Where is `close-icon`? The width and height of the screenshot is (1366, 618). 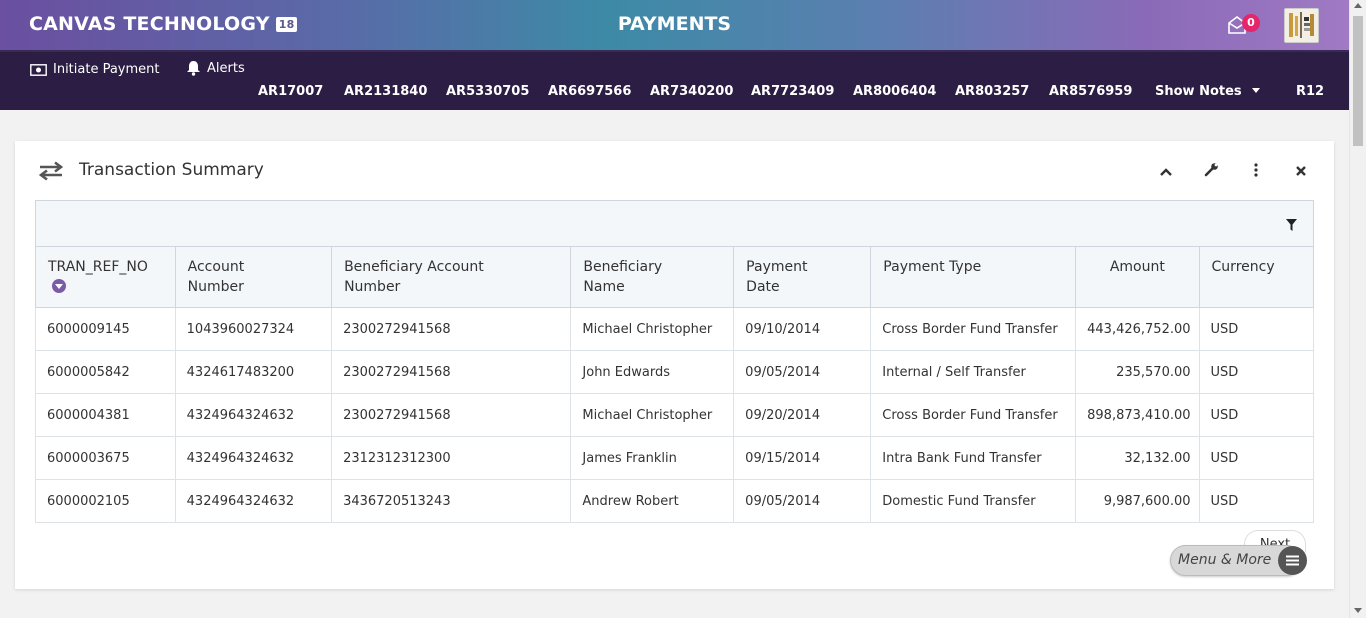
close-icon is located at coordinates (1301, 171).